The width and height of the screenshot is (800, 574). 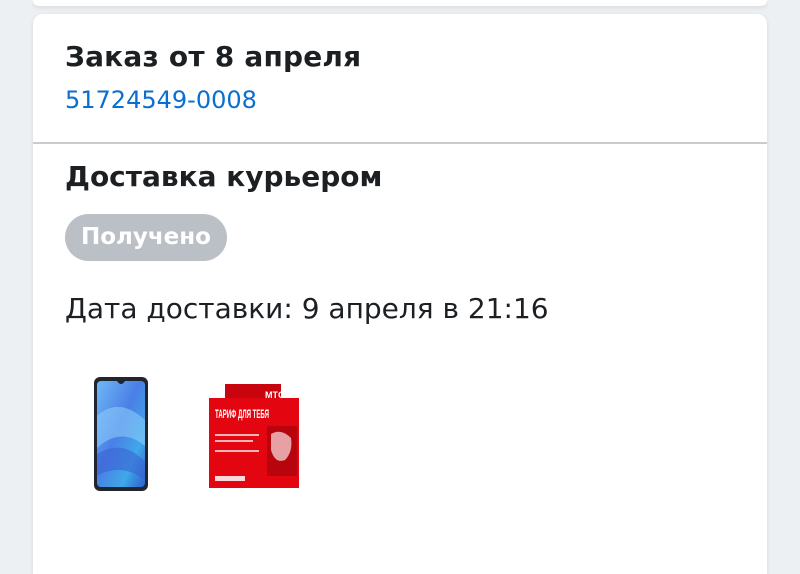 What do you see at coordinates (146, 237) in the screenshot?
I see `status-badge: Получено` at bounding box center [146, 237].